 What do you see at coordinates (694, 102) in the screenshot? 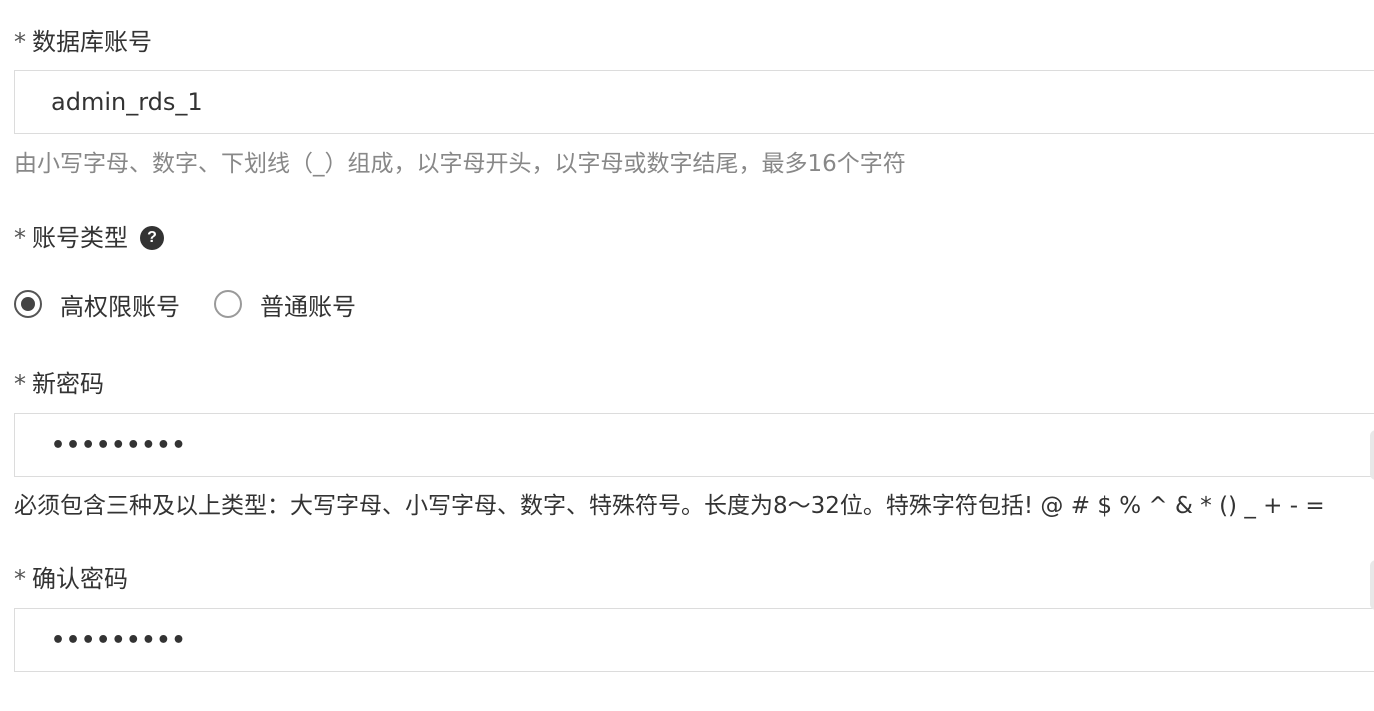
I see `account-input: admin_rds_1` at bounding box center [694, 102].